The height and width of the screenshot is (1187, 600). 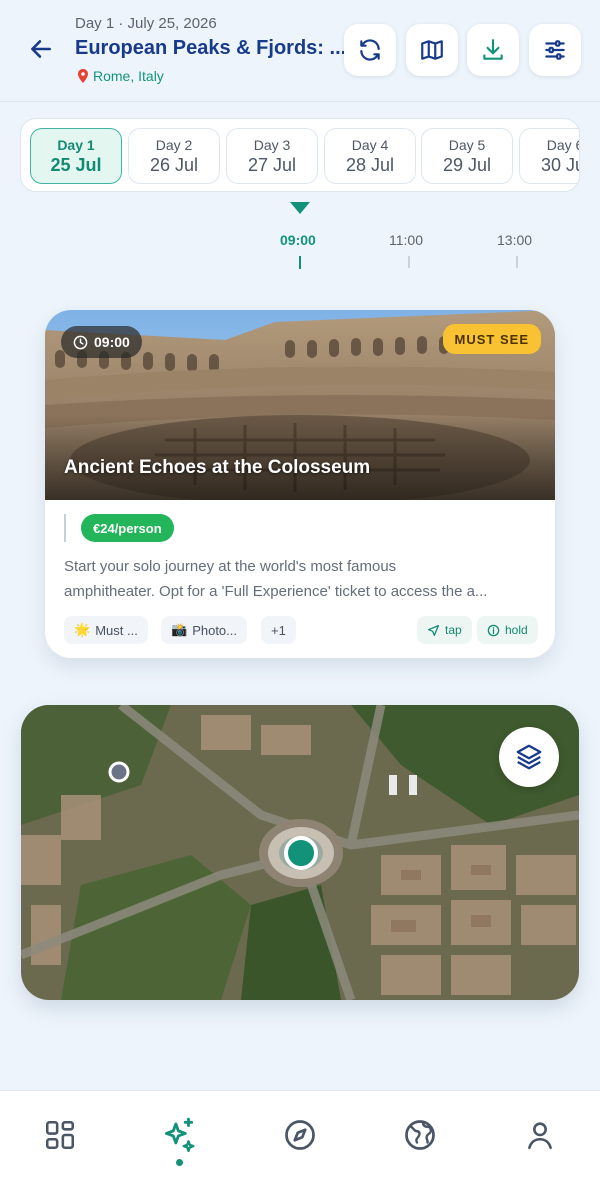 I want to click on day-chip-5: Day 5 29 Jul, so click(x=467, y=156).